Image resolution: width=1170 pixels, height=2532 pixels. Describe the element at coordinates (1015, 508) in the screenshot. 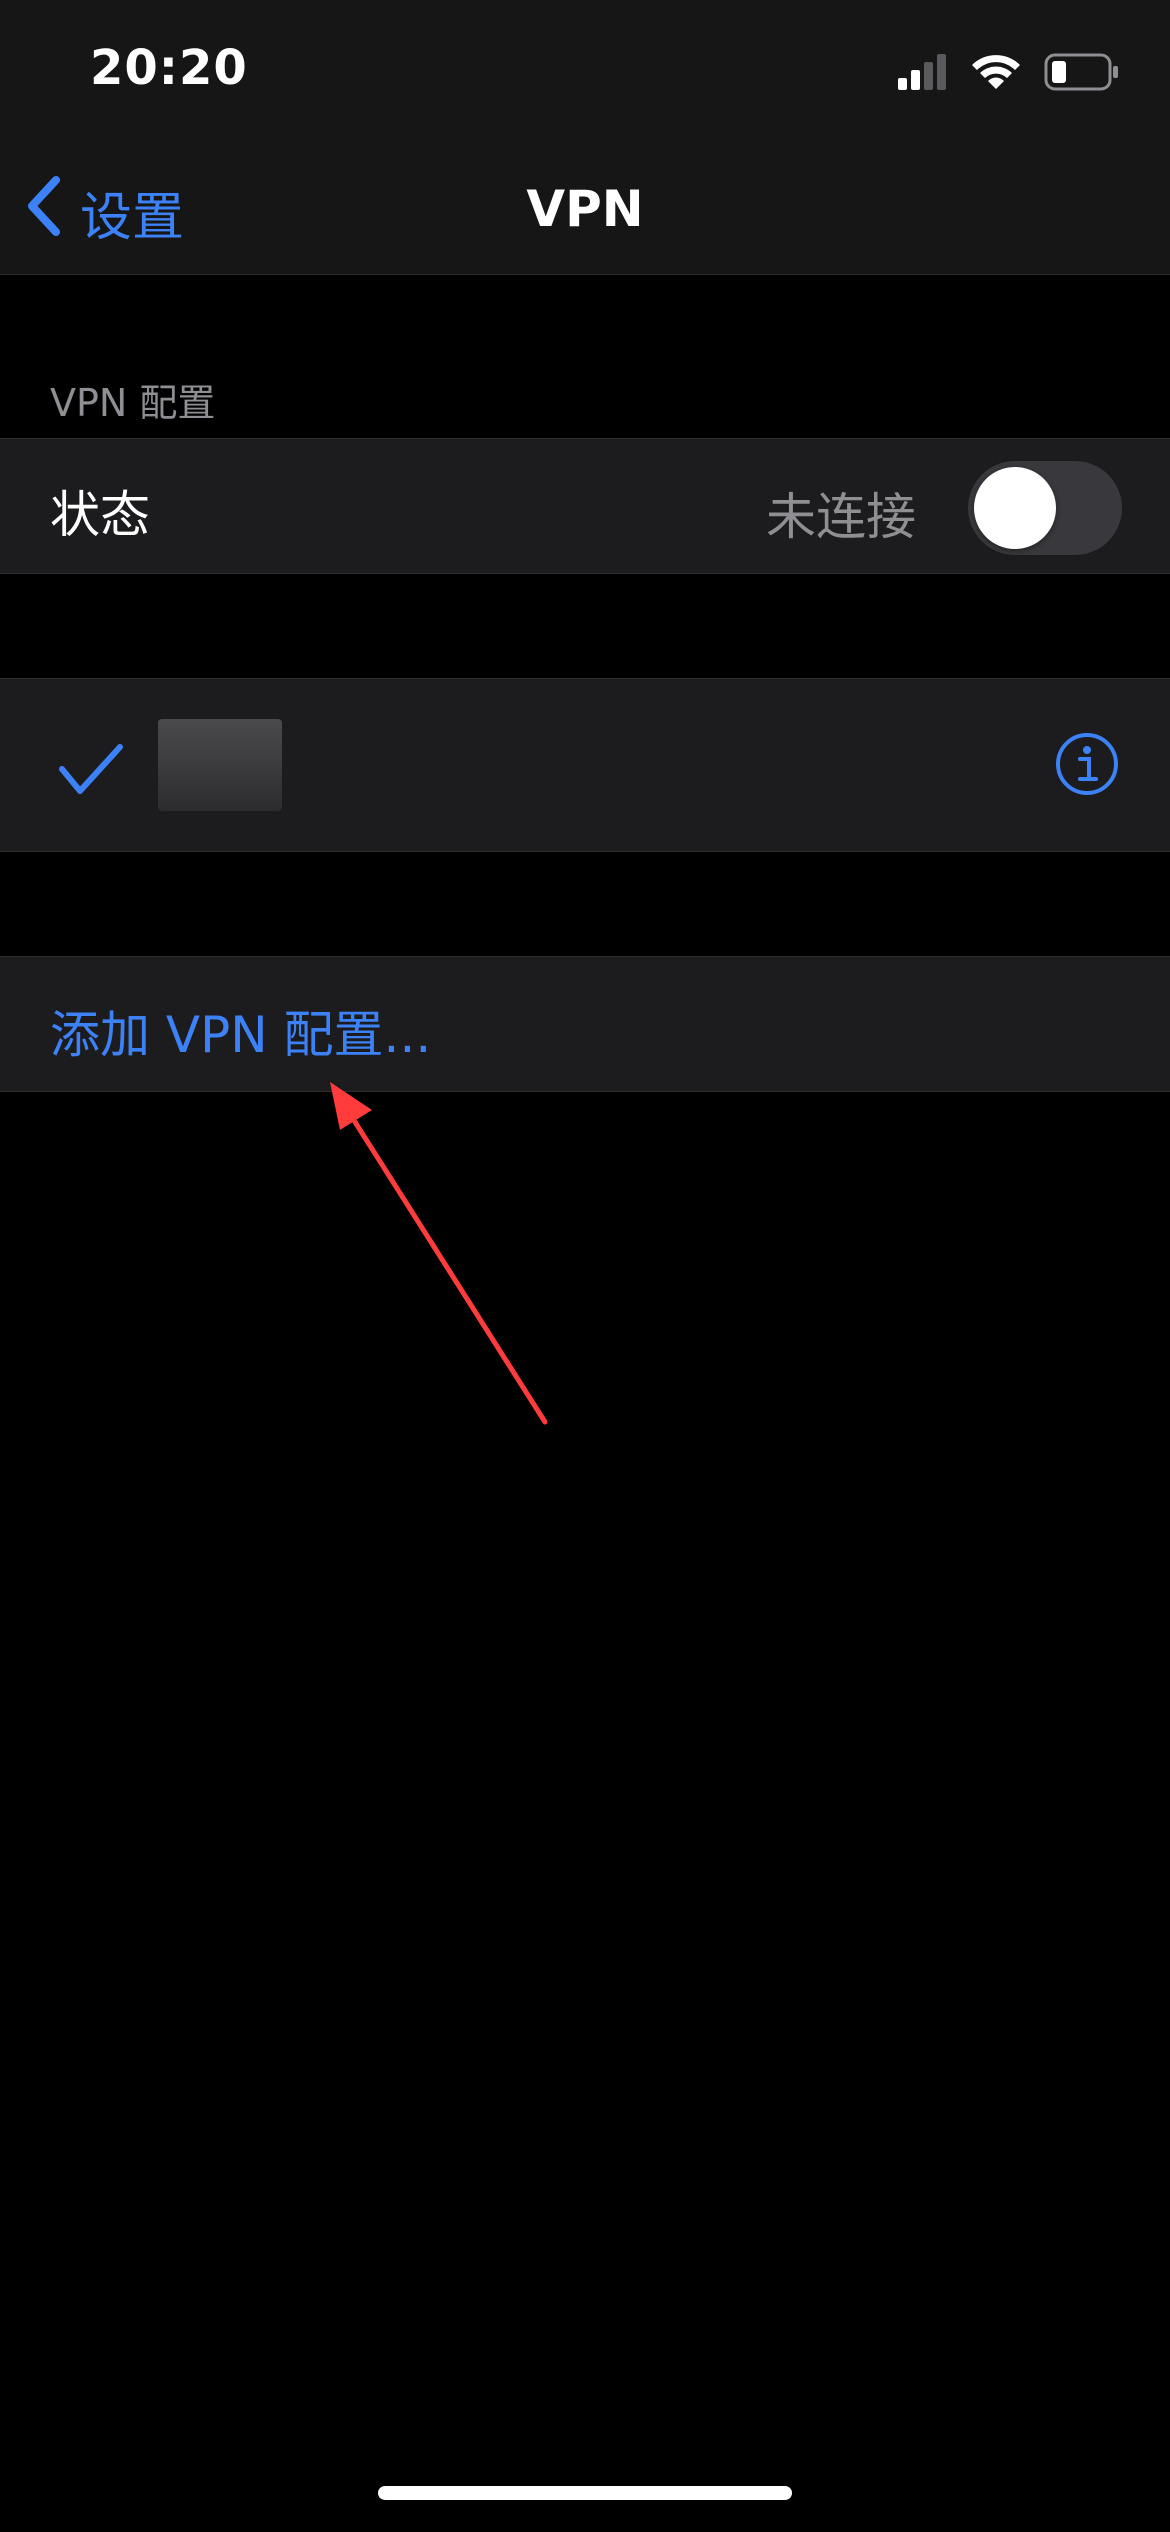

I see `toggle-knob` at that location.